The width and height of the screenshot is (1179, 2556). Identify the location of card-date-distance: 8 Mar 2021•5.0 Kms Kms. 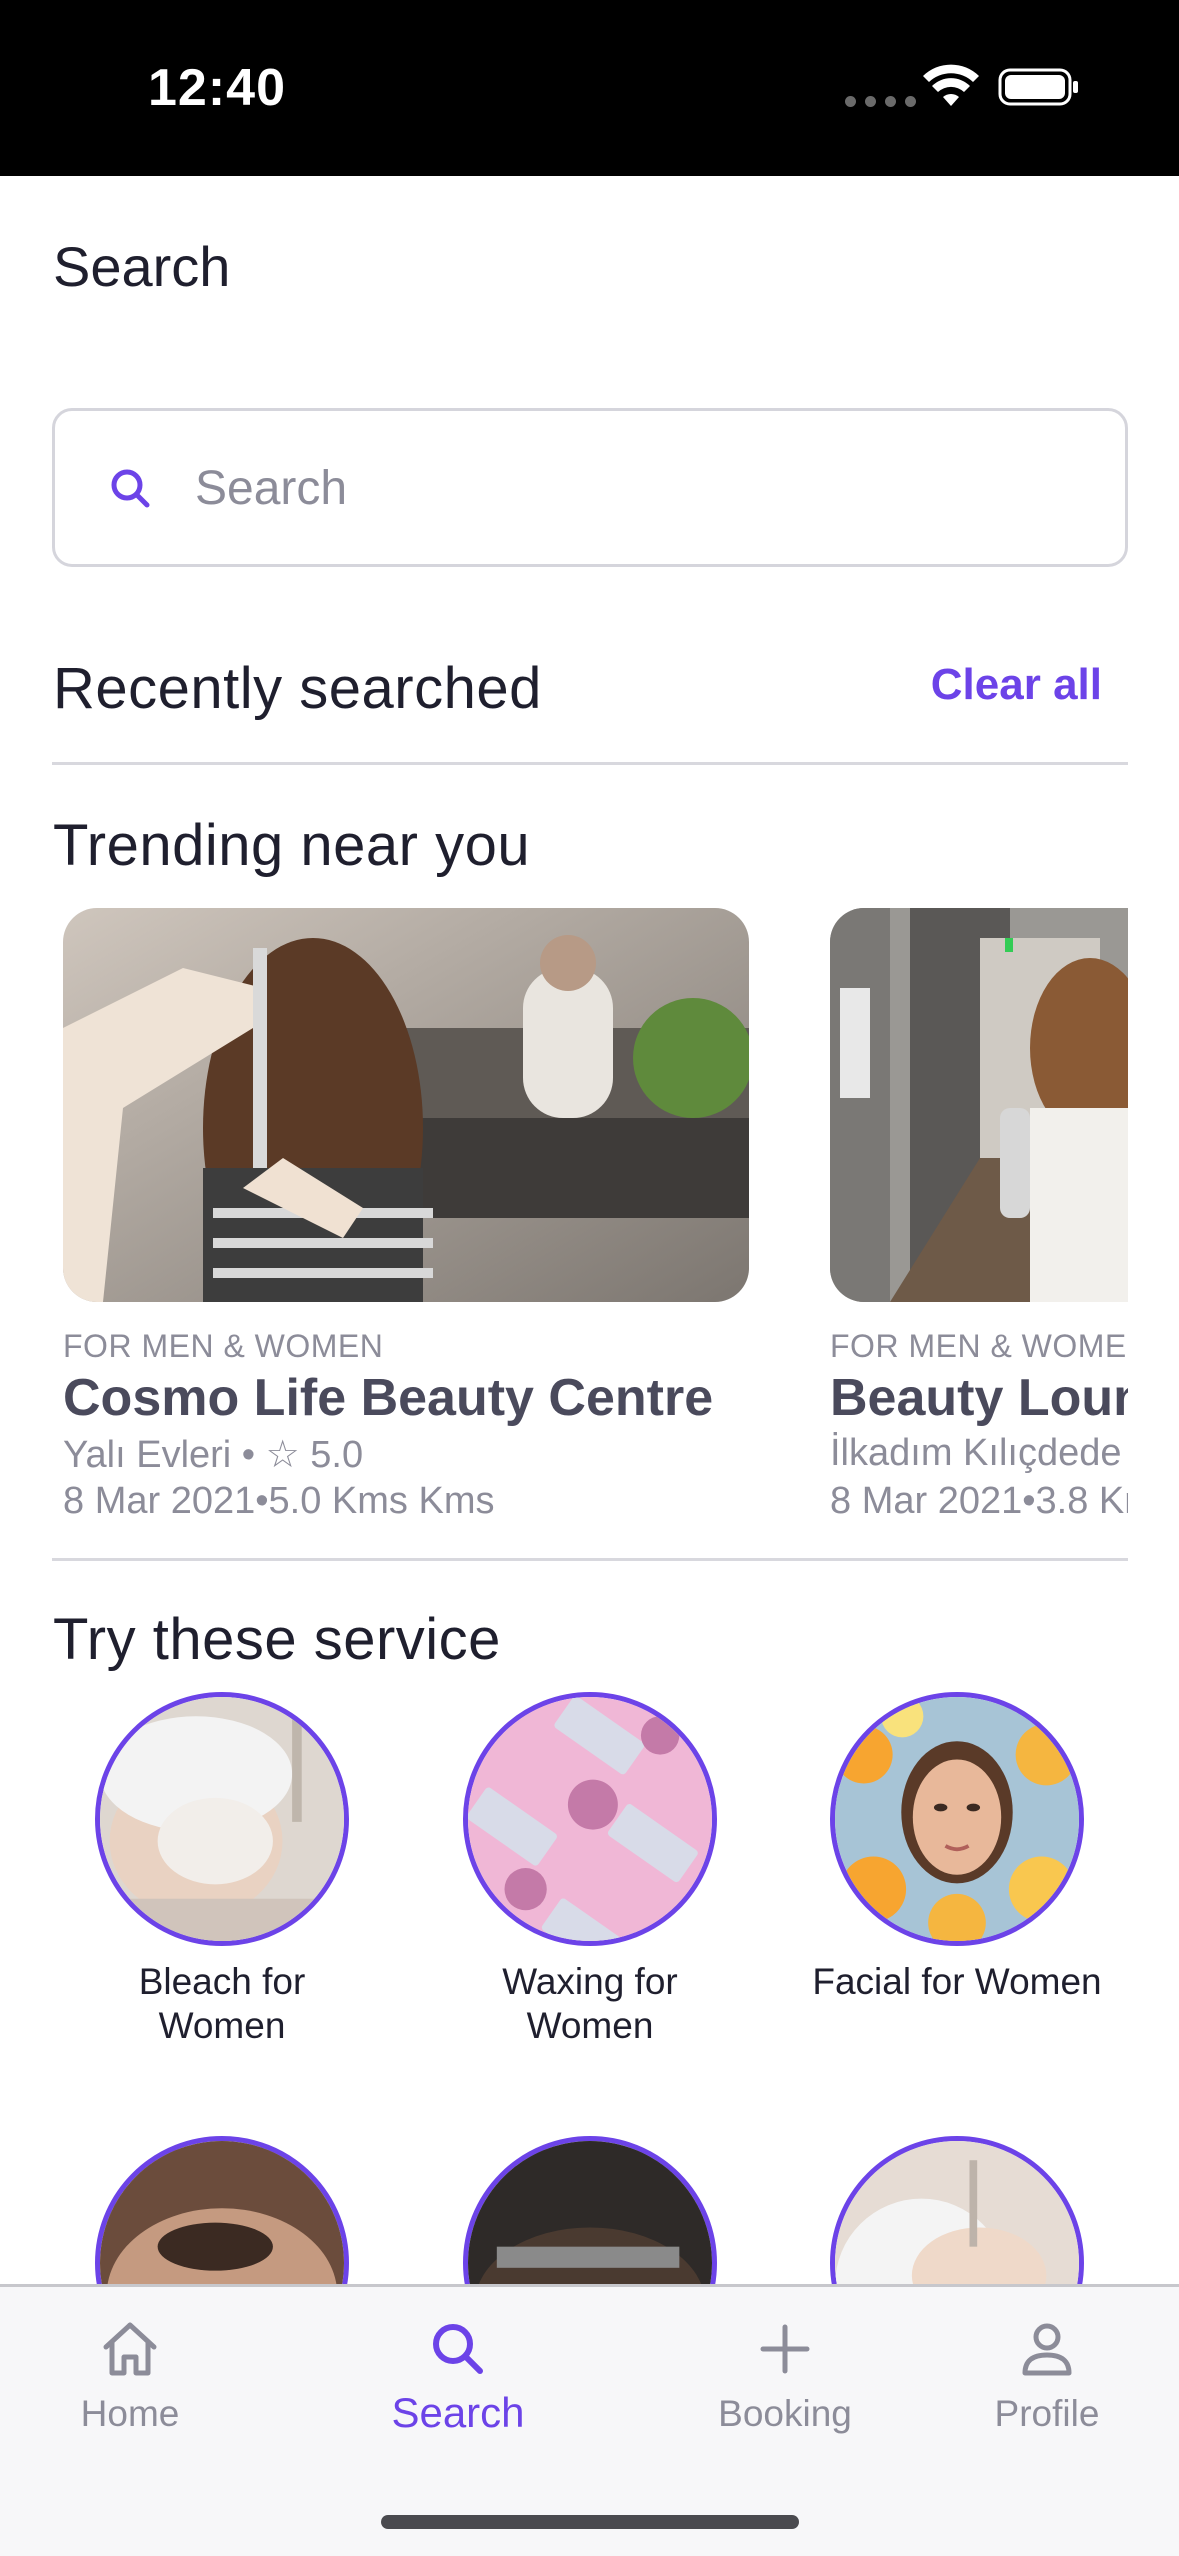
(279, 1501).